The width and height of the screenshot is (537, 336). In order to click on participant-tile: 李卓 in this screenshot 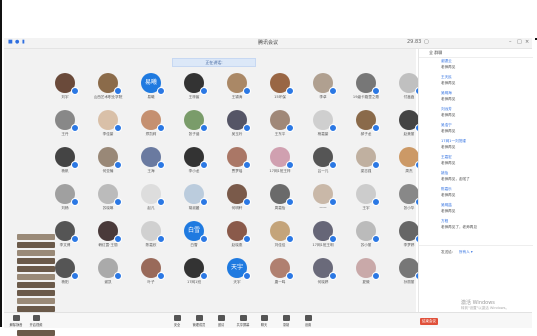, I will do `click(323, 92)`.